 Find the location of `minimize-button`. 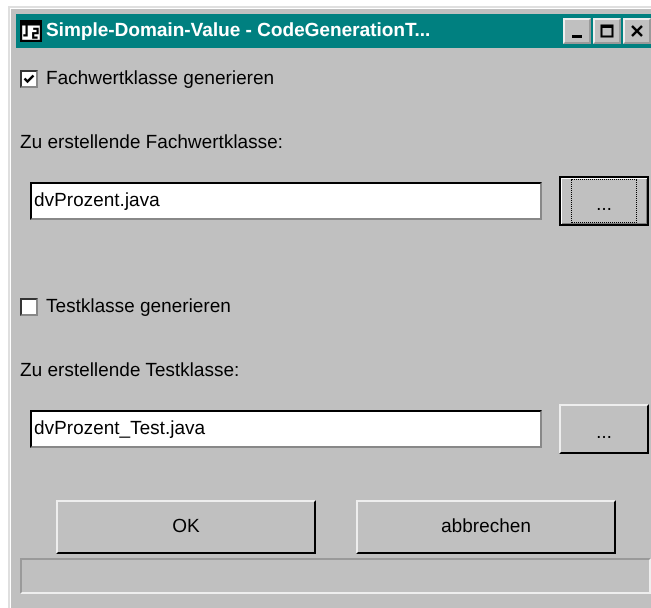

minimize-button is located at coordinates (577, 31).